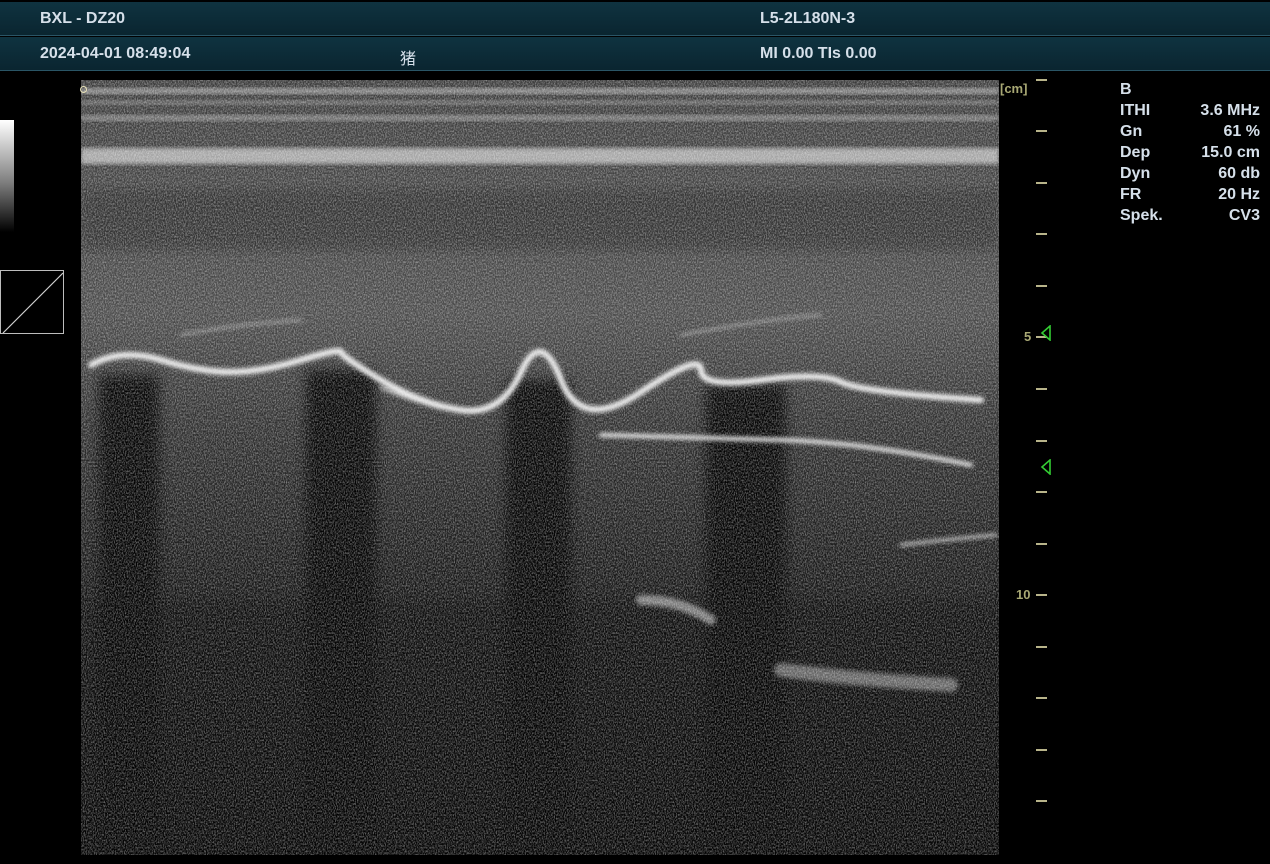 Image resolution: width=1270 pixels, height=864 pixels. What do you see at coordinates (408, 58) in the screenshot?
I see `species-label: 猪` at bounding box center [408, 58].